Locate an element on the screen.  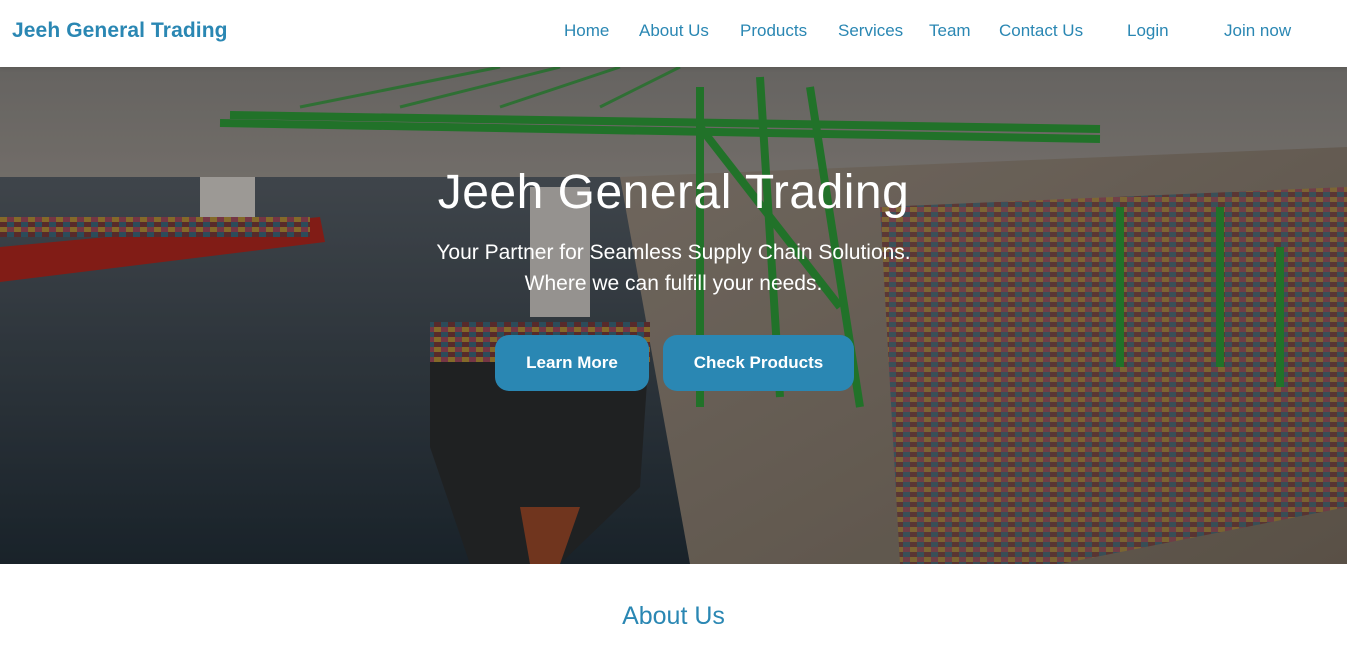
nav-home-link: Home is located at coordinates (586, 31).